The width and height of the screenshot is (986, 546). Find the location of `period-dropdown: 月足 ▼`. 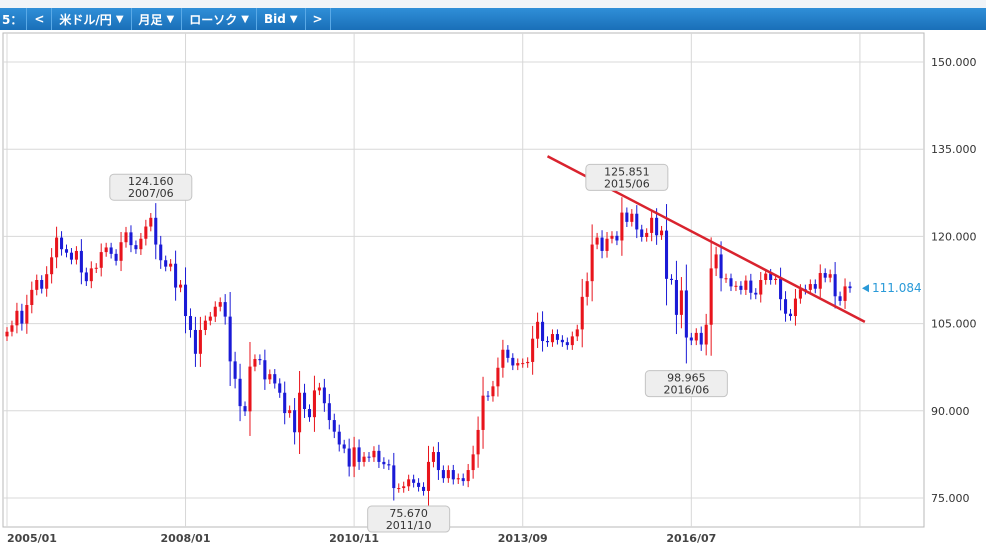

period-dropdown: 月足 ▼ is located at coordinates (157, 19).